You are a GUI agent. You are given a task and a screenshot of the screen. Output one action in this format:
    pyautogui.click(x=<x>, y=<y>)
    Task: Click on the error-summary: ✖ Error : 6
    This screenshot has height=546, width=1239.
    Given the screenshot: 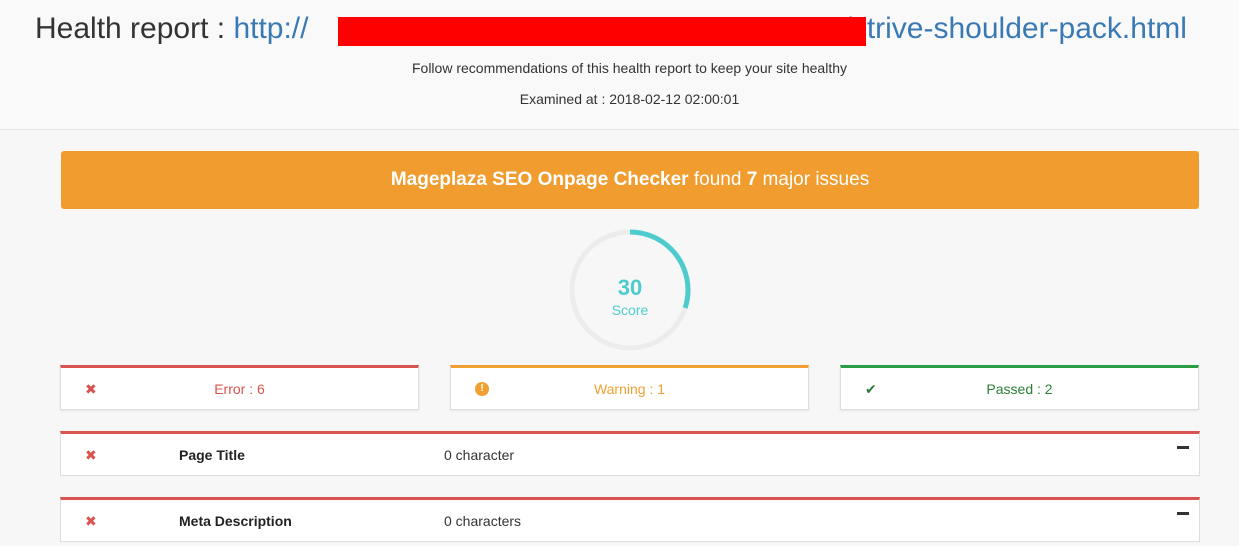 What is the action you would take?
    pyautogui.click(x=239, y=387)
    